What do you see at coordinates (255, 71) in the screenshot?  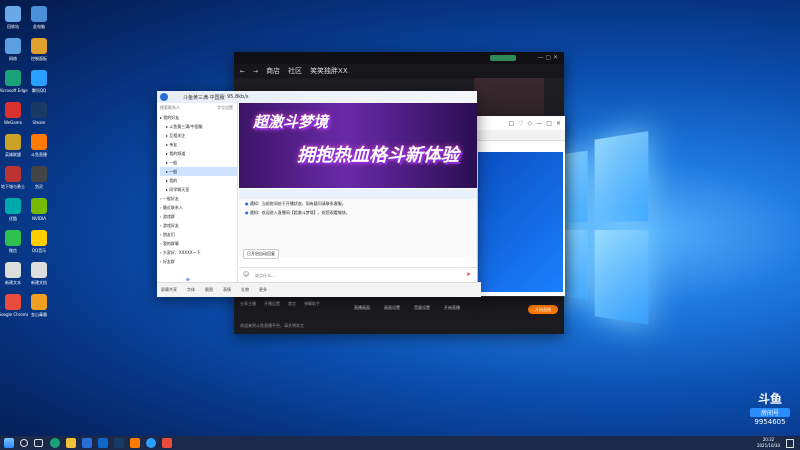 I see `forward-icon: →` at bounding box center [255, 71].